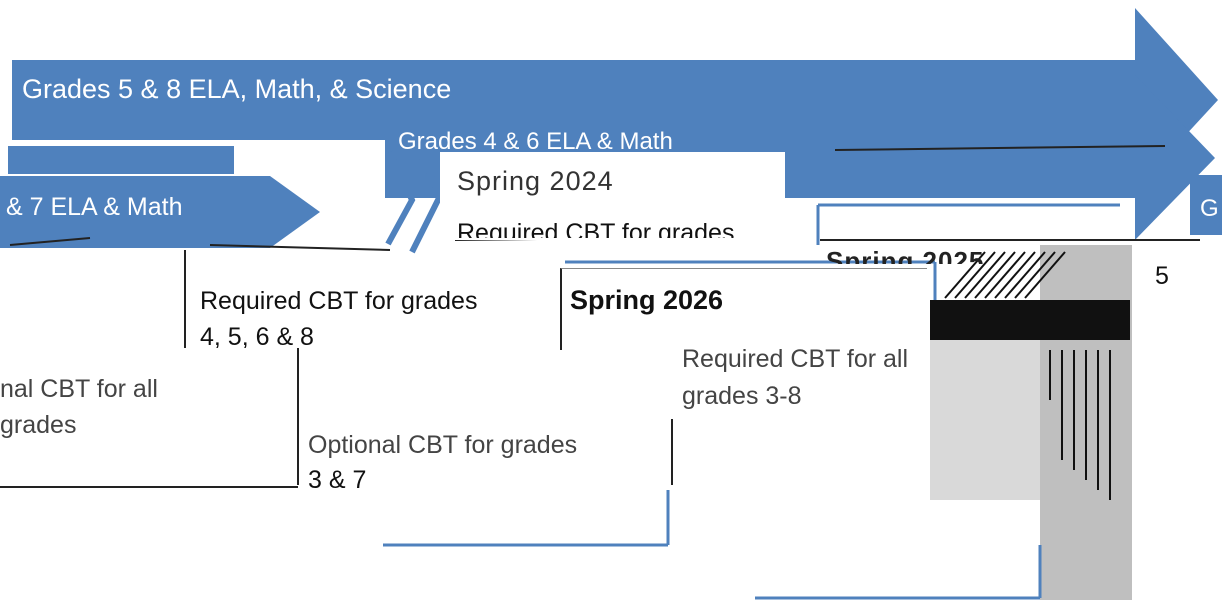 This screenshot has width=1222, height=605. What do you see at coordinates (1030, 320) in the screenshot?
I see `dark-band` at bounding box center [1030, 320].